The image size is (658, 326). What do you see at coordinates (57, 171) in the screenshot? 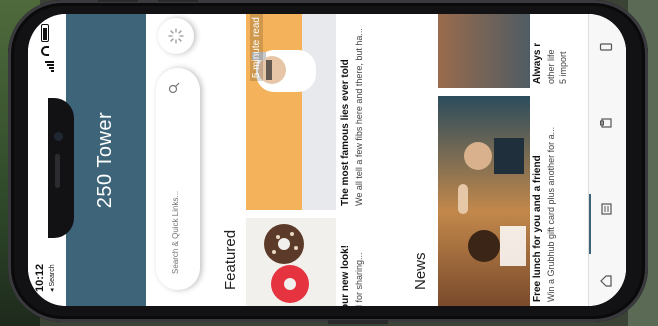
I see `speaker-grille` at bounding box center [57, 171].